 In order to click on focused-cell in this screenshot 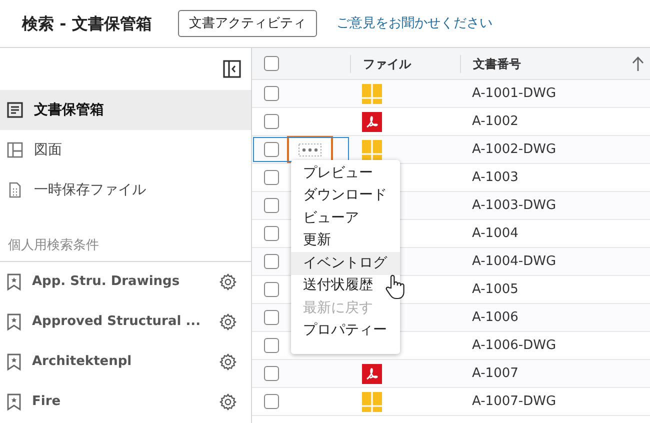, I will do `click(301, 149)`.